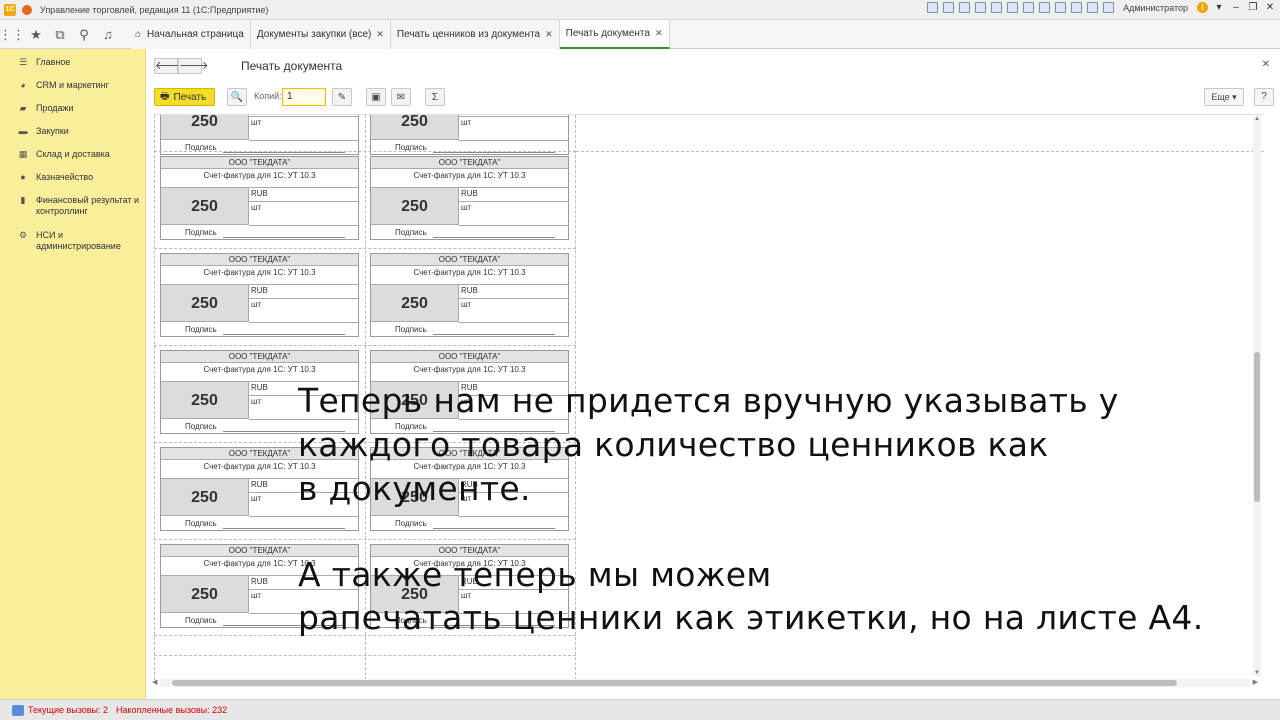  What do you see at coordinates (435, 97) in the screenshot?
I see `sum-button: Σ` at bounding box center [435, 97].